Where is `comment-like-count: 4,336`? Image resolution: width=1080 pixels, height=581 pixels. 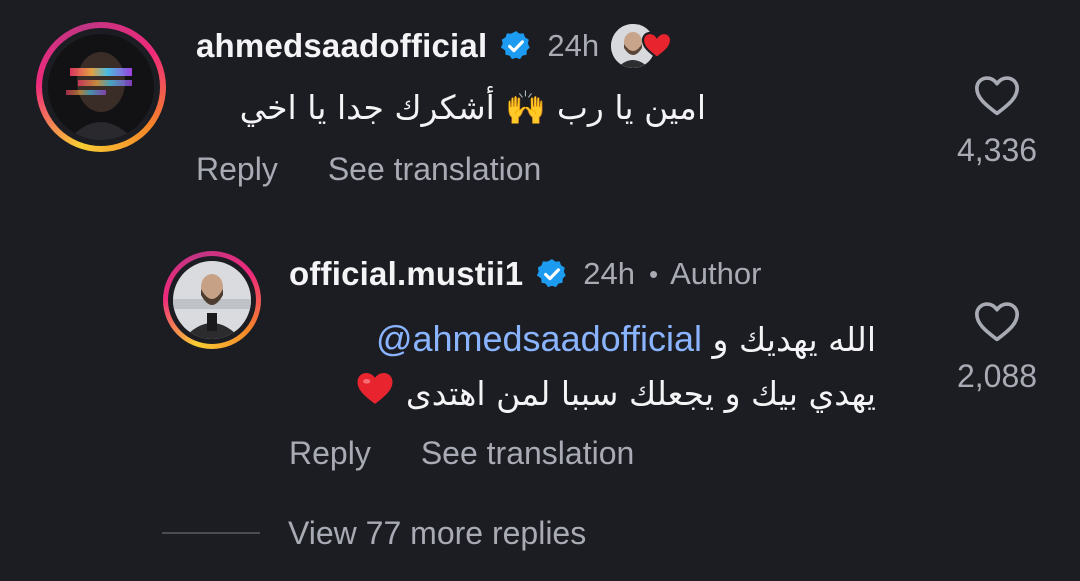
comment-like-count: 4,336 is located at coordinates (997, 150).